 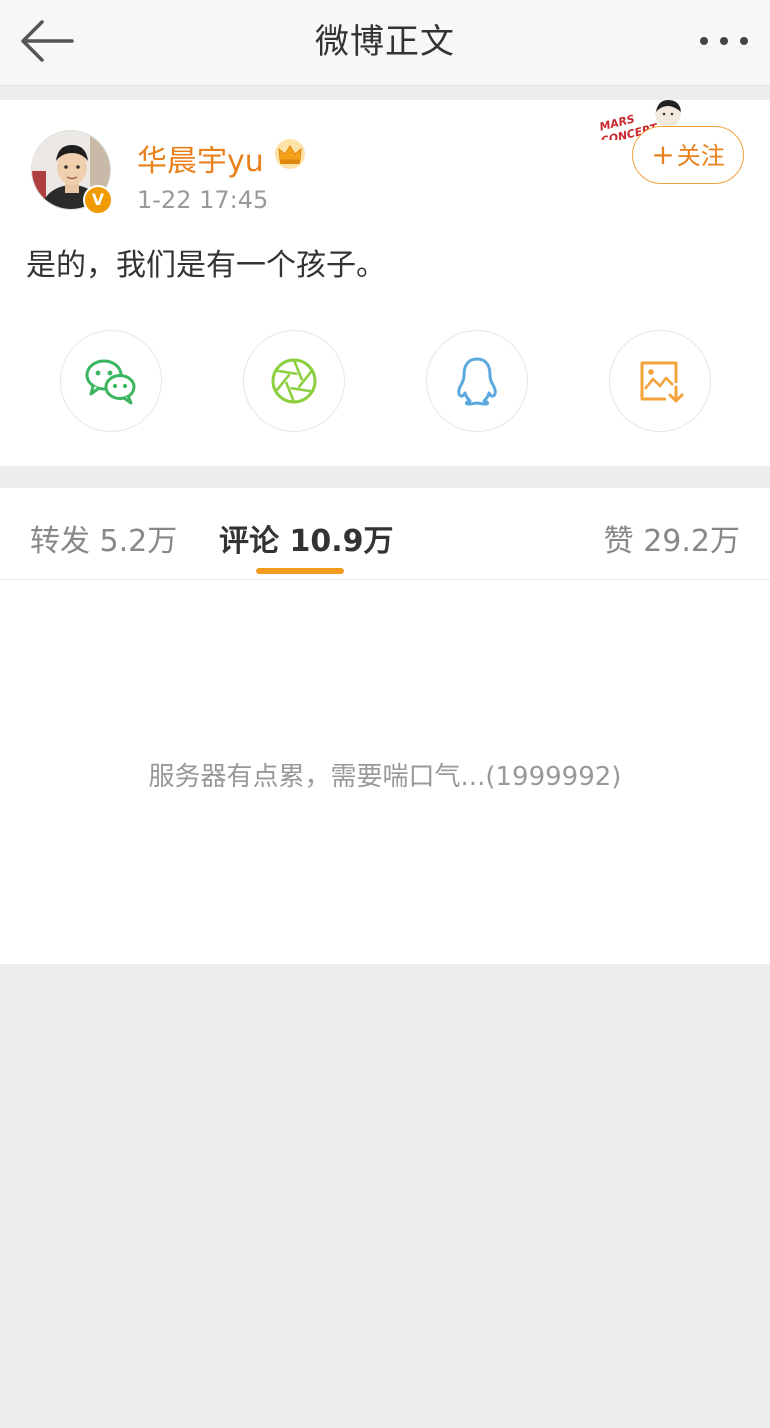 I want to click on follow-label: 关注, so click(x=700, y=156).